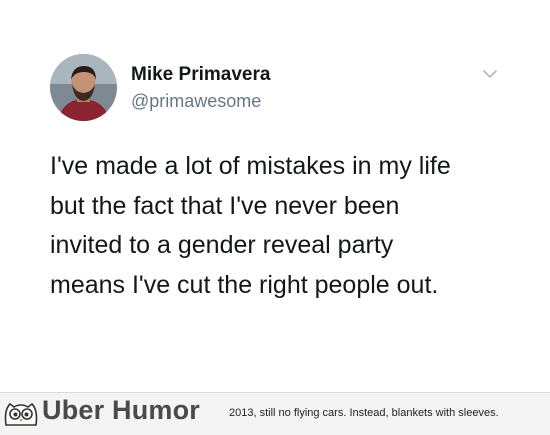  What do you see at coordinates (21, 414) in the screenshot?
I see `owl-icon` at bounding box center [21, 414].